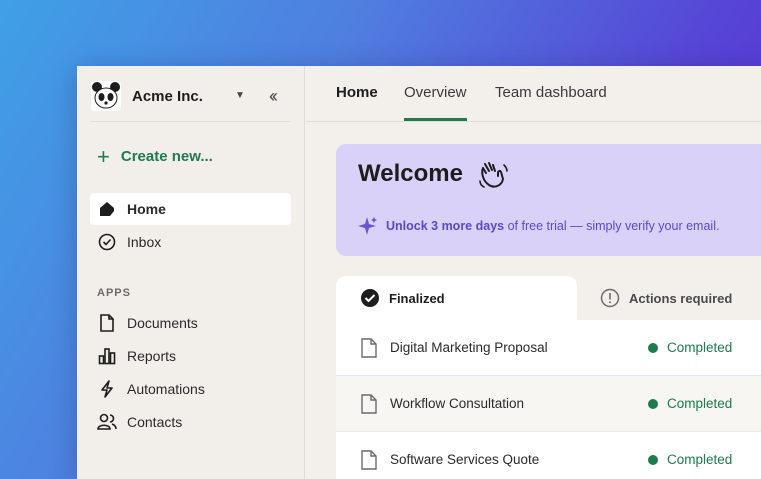 The width and height of the screenshot is (761, 479). I want to click on sidebar-divider, so click(191, 121).